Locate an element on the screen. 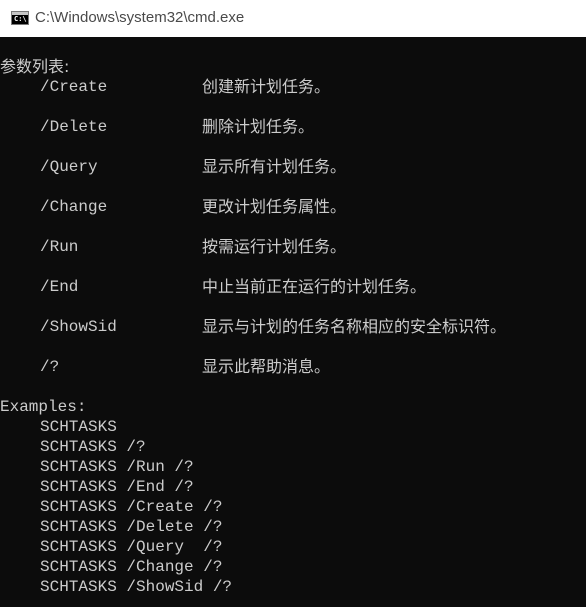 The width and height of the screenshot is (586, 607). example-line: SCHTASKS /Change /? is located at coordinates (131, 567).